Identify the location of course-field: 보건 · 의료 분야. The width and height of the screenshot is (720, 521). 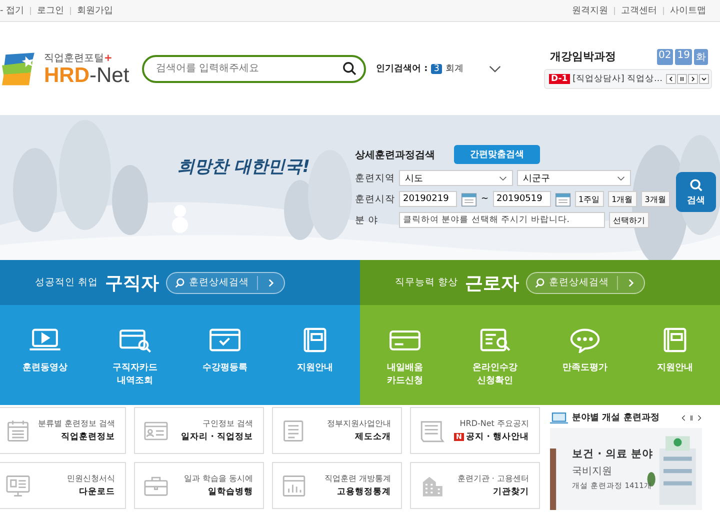
(612, 454).